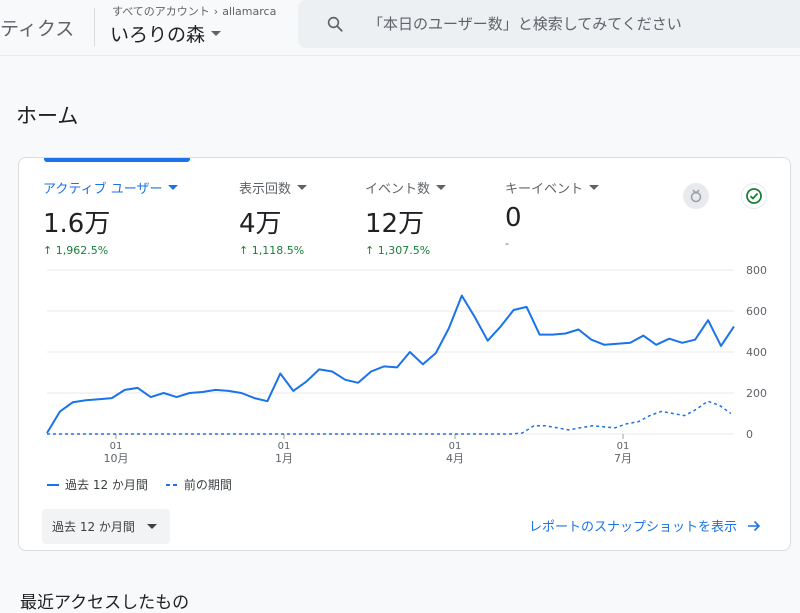 Image resolution: width=800 pixels, height=613 pixels. Describe the element at coordinates (395, 224) in the screenshot. I see `metric-value: 12万` at that location.